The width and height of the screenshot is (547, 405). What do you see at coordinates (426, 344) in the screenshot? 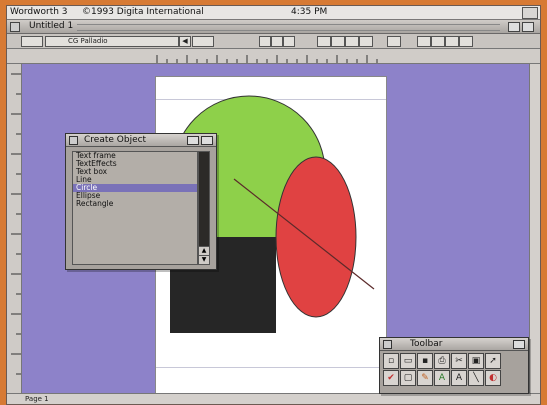
I see `toolbar-title: Toolbar` at bounding box center [426, 344].